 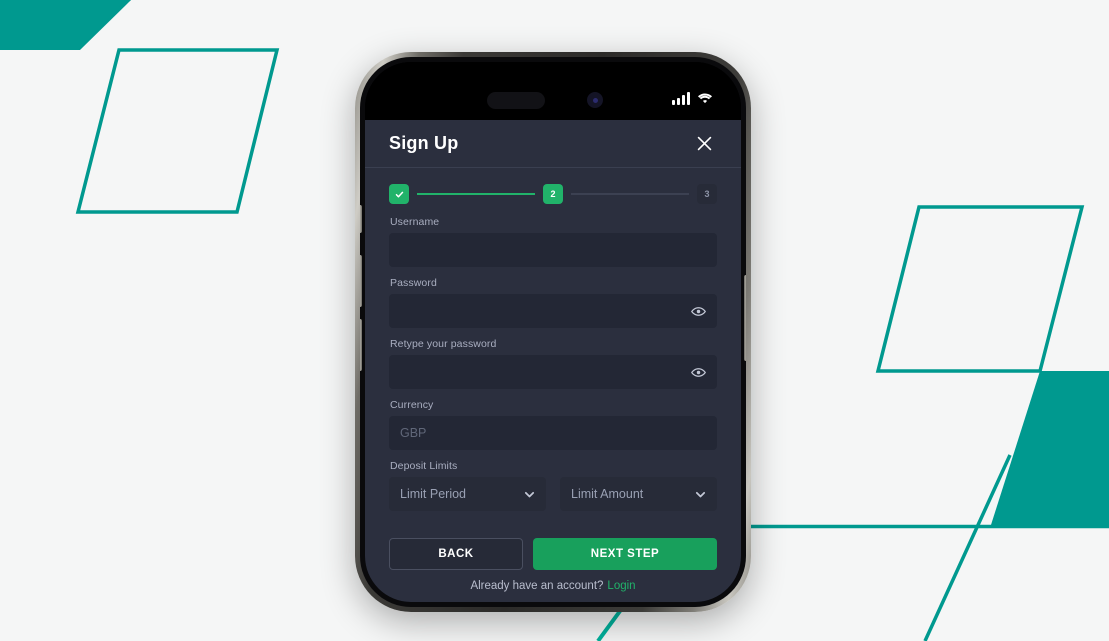 What do you see at coordinates (456, 554) in the screenshot?
I see `back-button: BACK` at bounding box center [456, 554].